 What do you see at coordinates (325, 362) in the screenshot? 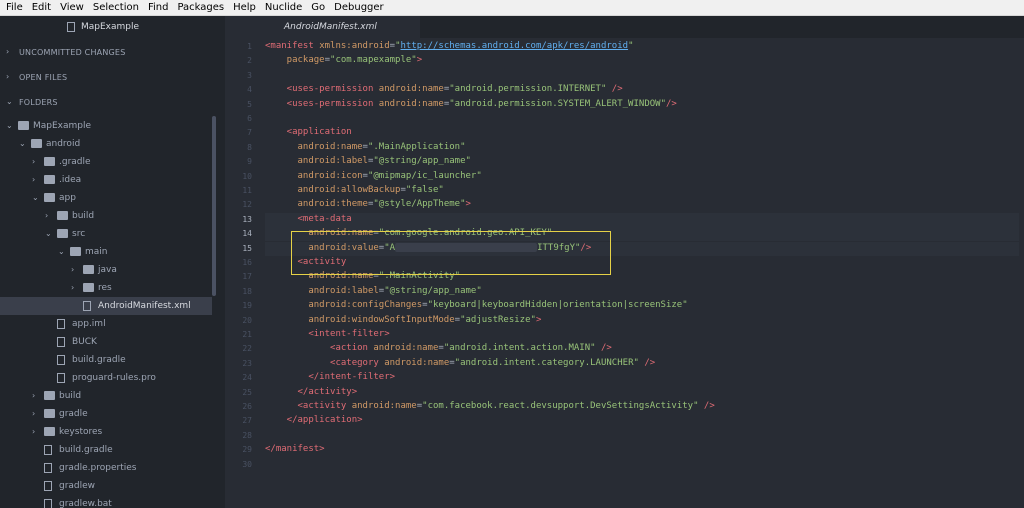
I see `code-token: <category` at bounding box center [325, 362].